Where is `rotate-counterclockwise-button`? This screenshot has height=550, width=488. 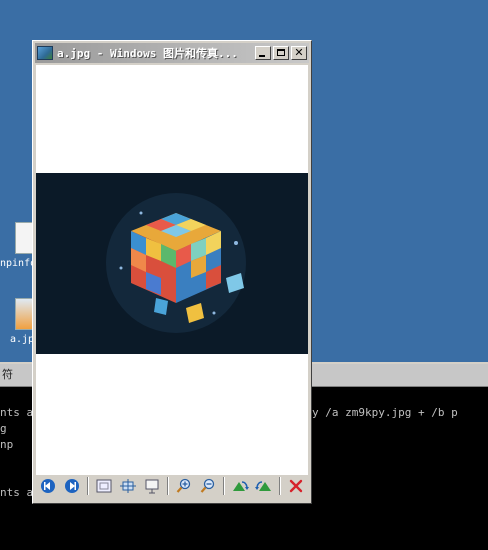
rotate-counterclockwise-button is located at coordinates (264, 486).